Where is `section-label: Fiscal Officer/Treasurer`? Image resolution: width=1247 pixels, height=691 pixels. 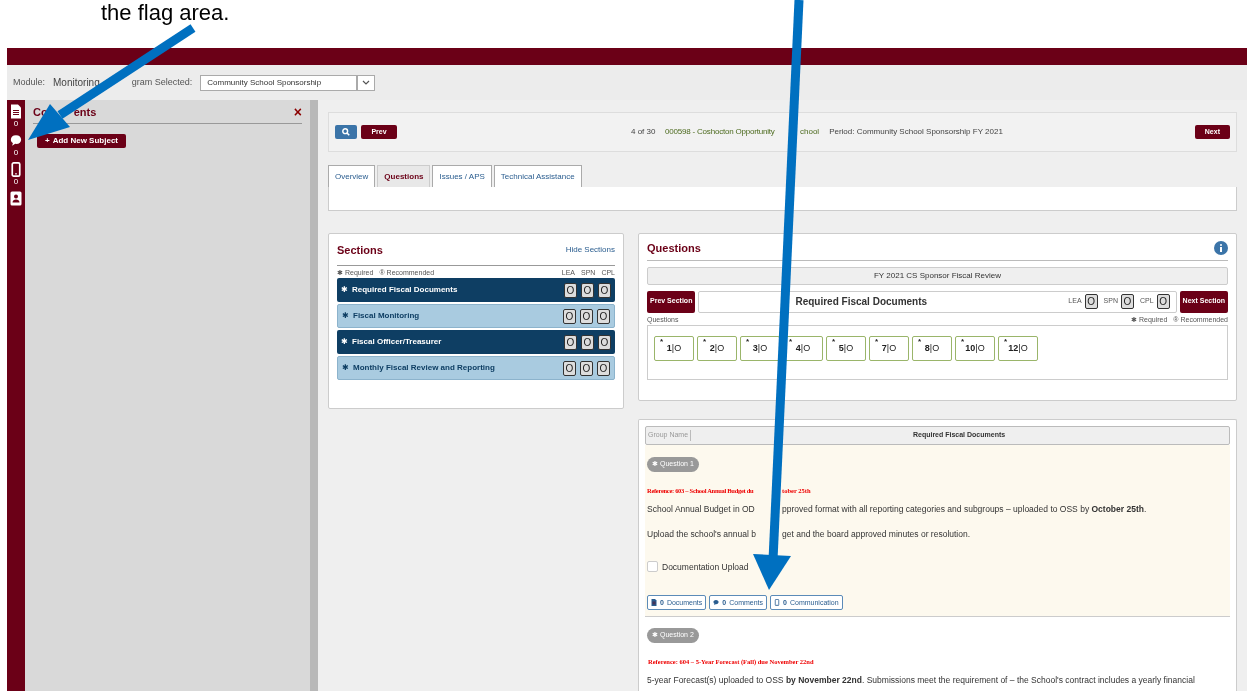 section-label: Fiscal Officer/Treasurer is located at coordinates (397, 342).